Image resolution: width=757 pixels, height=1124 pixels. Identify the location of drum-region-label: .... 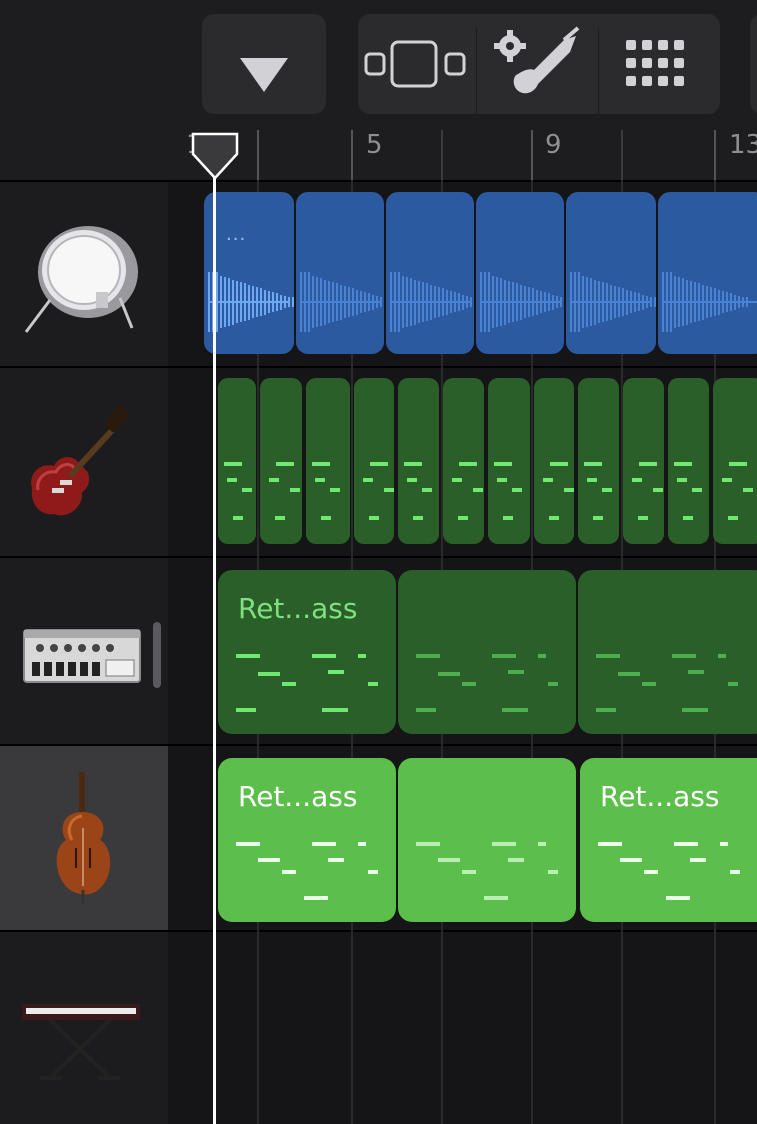
(236, 234).